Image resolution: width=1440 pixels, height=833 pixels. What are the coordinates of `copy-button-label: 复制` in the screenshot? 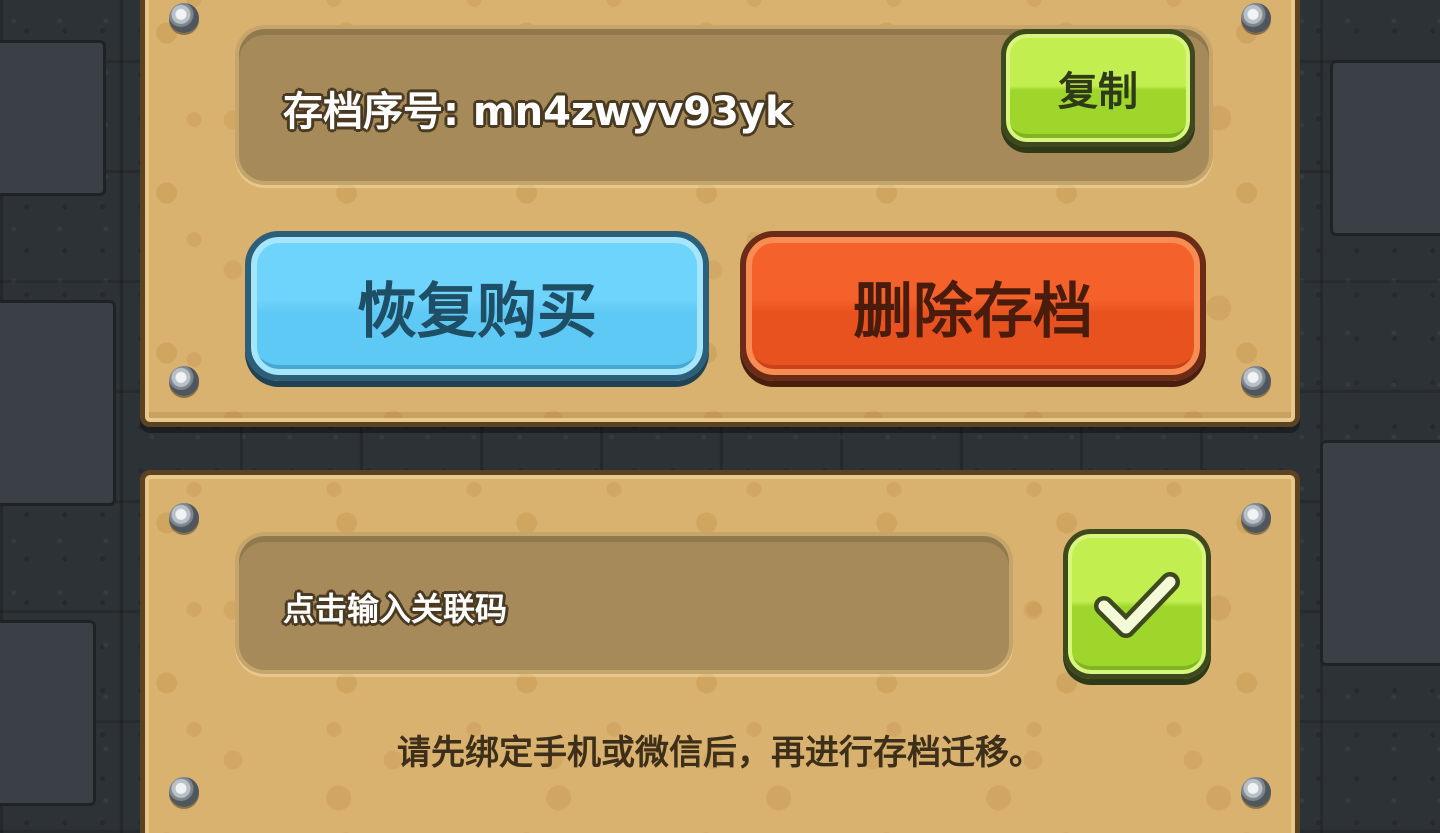 It's located at (1098, 92).